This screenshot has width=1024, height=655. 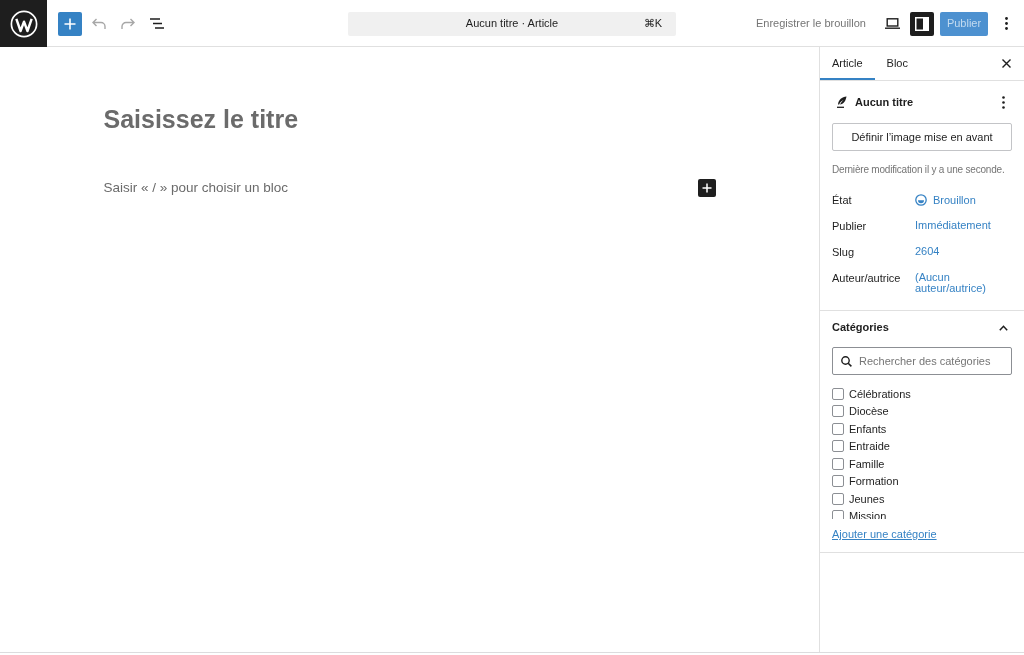 I want to click on quill-icon, so click(x=841, y=102).